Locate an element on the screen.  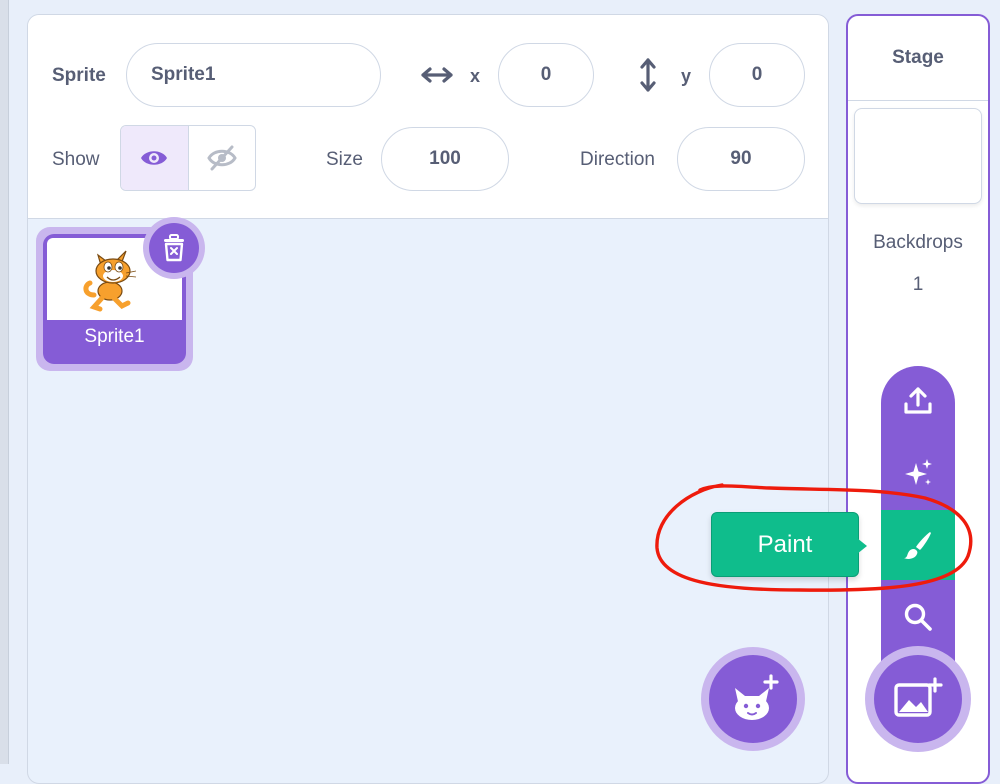
trash-icon is located at coordinates (174, 248).